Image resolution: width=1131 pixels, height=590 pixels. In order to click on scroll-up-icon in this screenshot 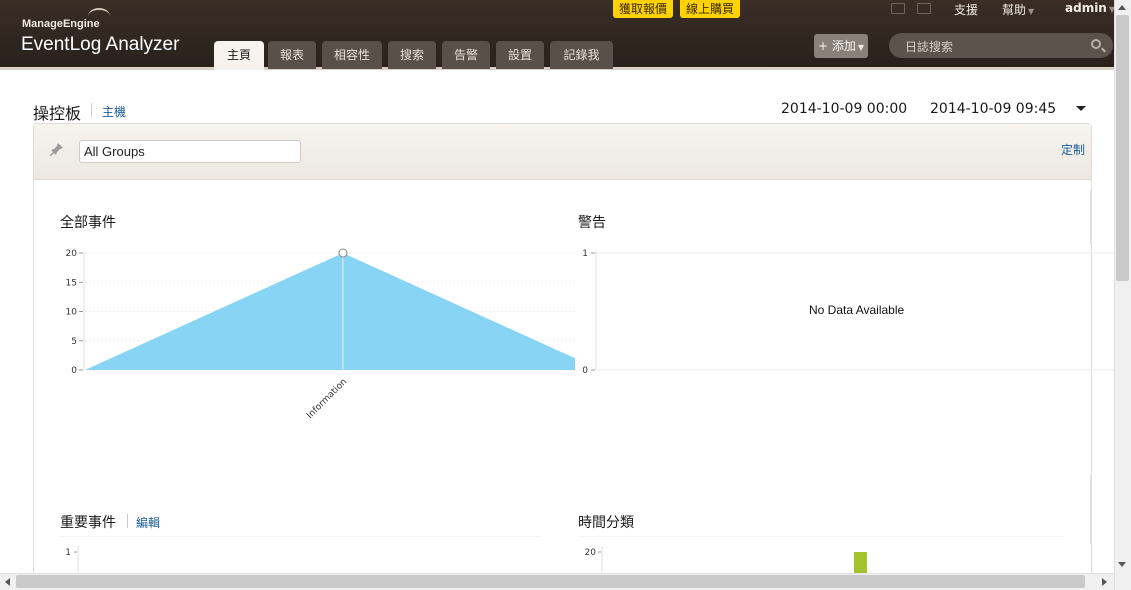, I will do `click(1122, 7)`.